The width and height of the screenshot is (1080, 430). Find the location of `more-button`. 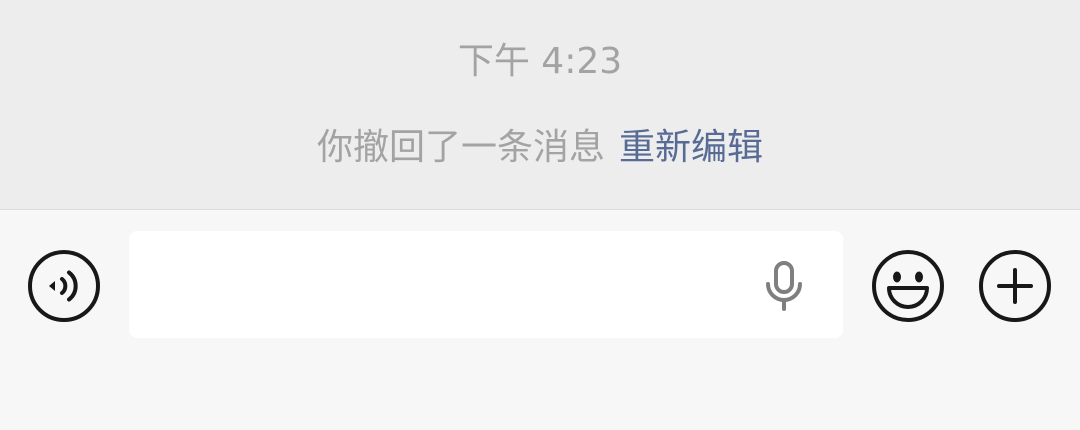

more-button is located at coordinates (1015, 286).